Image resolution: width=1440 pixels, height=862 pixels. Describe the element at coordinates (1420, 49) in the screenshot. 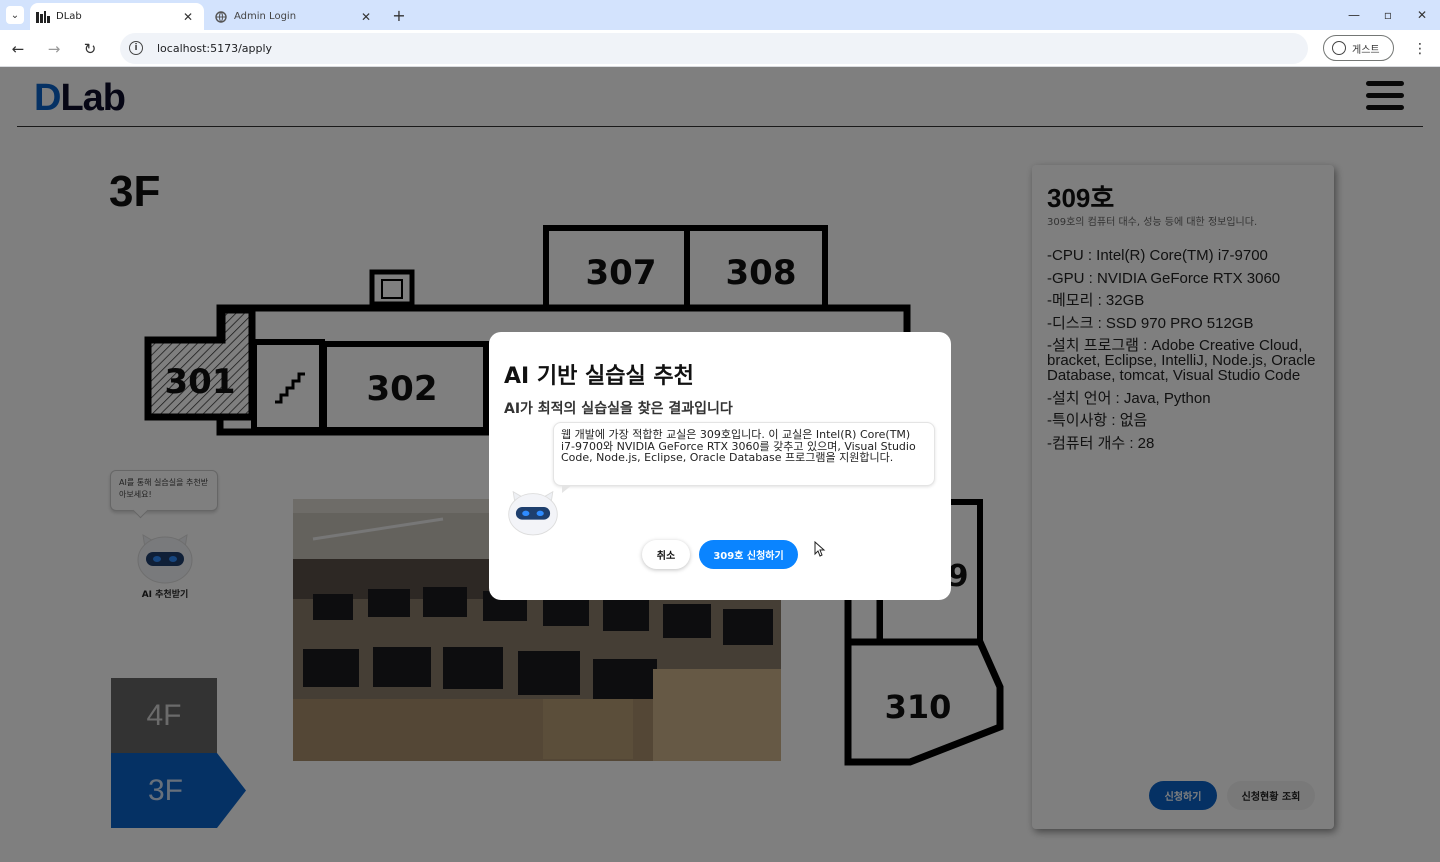

I see `browser-menu-icon: ⋮` at that location.